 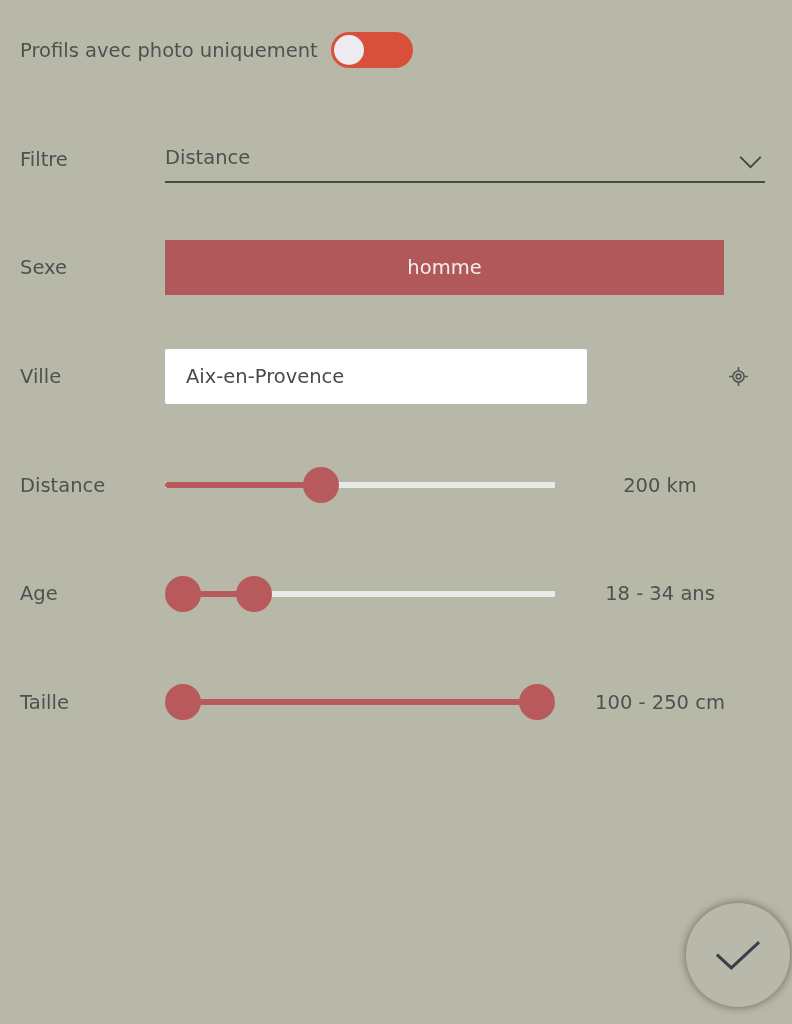 I want to click on filter-dropdown: Distance, so click(x=465, y=159).